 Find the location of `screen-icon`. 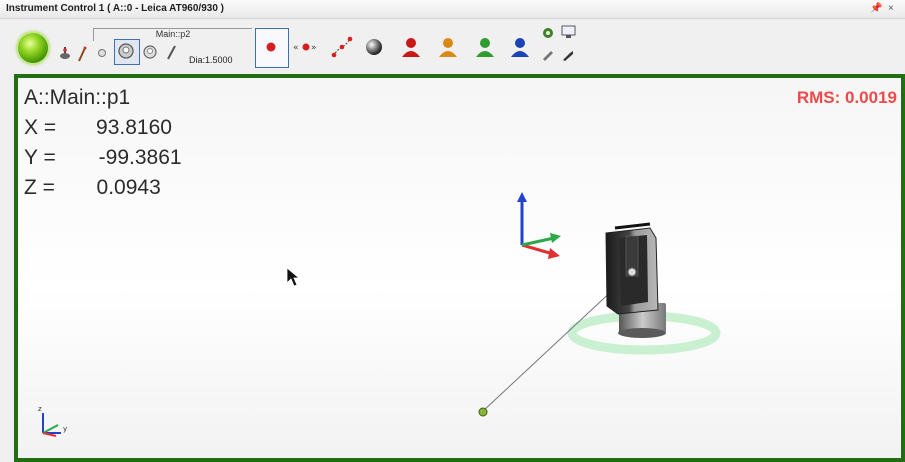

screen-icon is located at coordinates (569, 32).